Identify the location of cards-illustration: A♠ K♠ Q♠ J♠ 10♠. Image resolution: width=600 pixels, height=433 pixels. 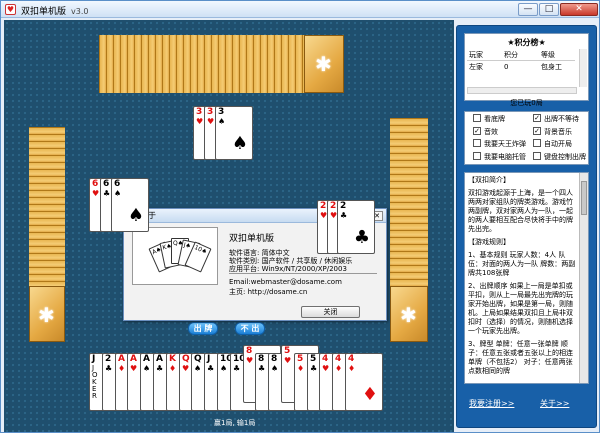
(175, 256).